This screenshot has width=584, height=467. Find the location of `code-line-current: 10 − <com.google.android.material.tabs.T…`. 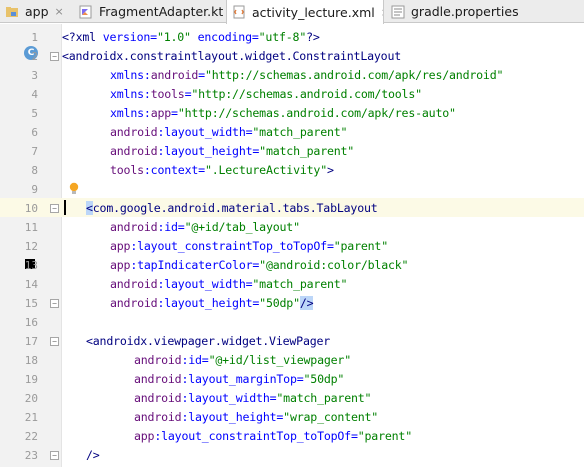

code-line-current: 10 − <com.google.android.material.tabs.T… is located at coordinates (292, 208).